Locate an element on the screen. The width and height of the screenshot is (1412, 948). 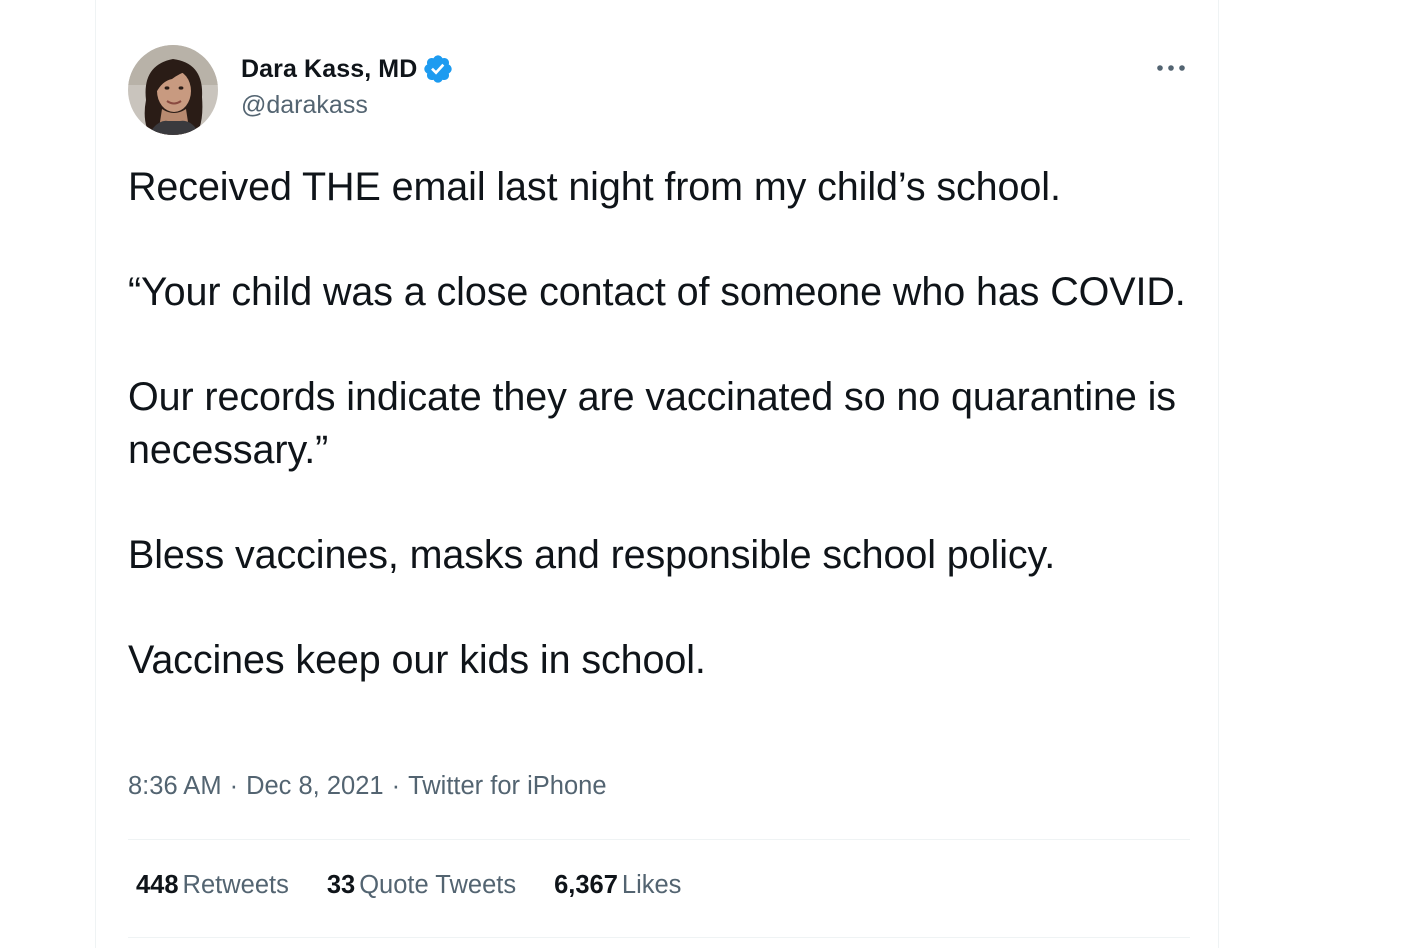
more-options-button is located at coordinates (1171, 68).